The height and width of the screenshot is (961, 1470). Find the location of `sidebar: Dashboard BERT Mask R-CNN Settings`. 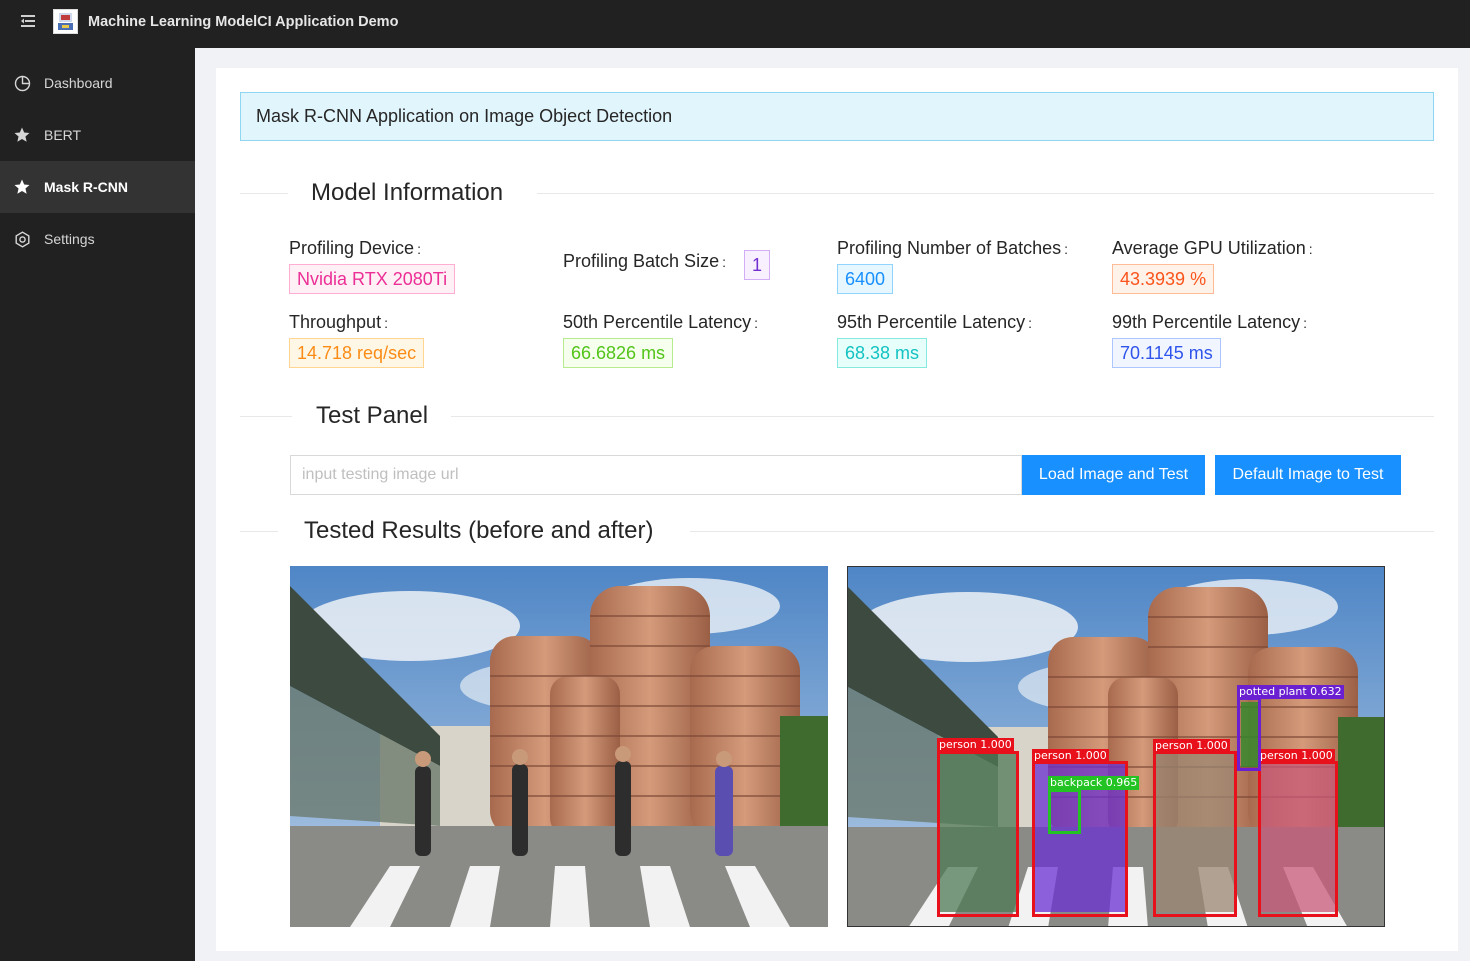

sidebar: Dashboard BERT Mask R-CNN Settings is located at coordinates (97, 504).